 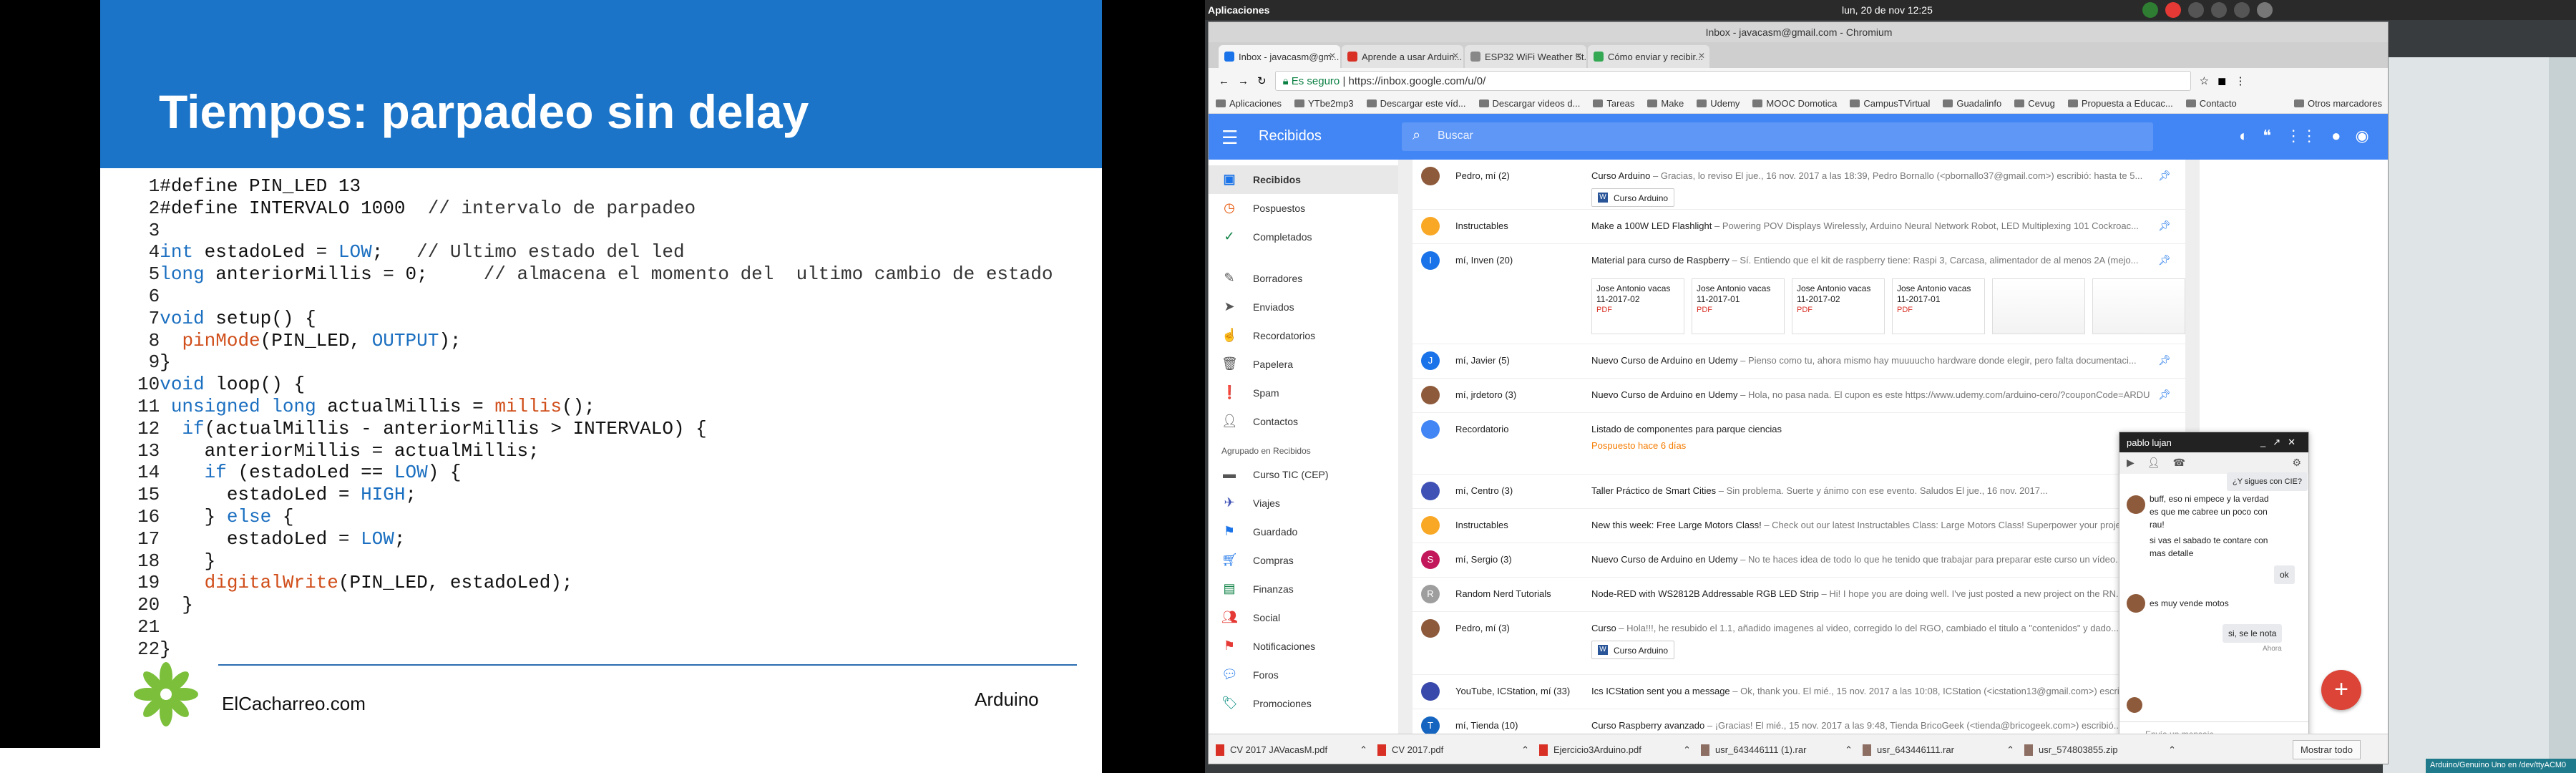 What do you see at coordinates (2179, 463) in the screenshot?
I see `phone-icon: ☎` at bounding box center [2179, 463].